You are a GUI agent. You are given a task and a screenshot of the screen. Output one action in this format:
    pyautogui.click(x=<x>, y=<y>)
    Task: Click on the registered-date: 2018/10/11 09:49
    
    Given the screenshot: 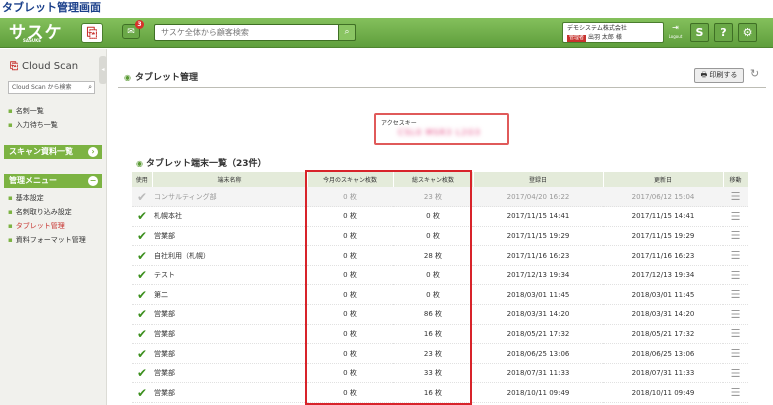 What is the action you would take?
    pyautogui.click(x=538, y=393)
    